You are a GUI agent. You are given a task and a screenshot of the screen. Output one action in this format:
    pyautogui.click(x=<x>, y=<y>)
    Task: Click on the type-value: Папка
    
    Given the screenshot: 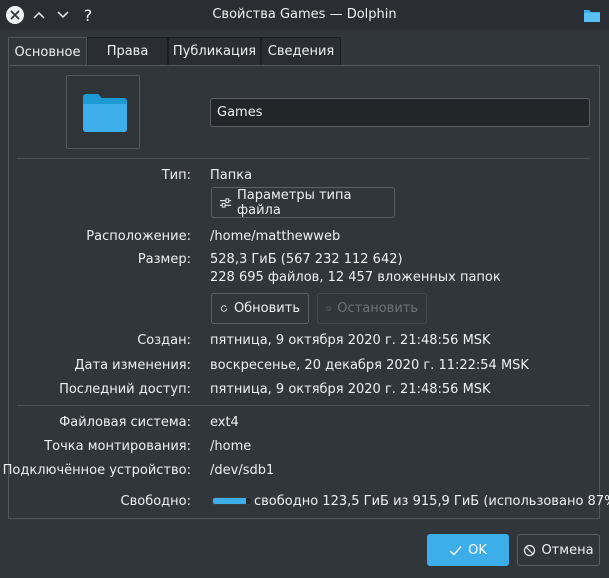 What is the action you would take?
    pyautogui.click(x=231, y=175)
    